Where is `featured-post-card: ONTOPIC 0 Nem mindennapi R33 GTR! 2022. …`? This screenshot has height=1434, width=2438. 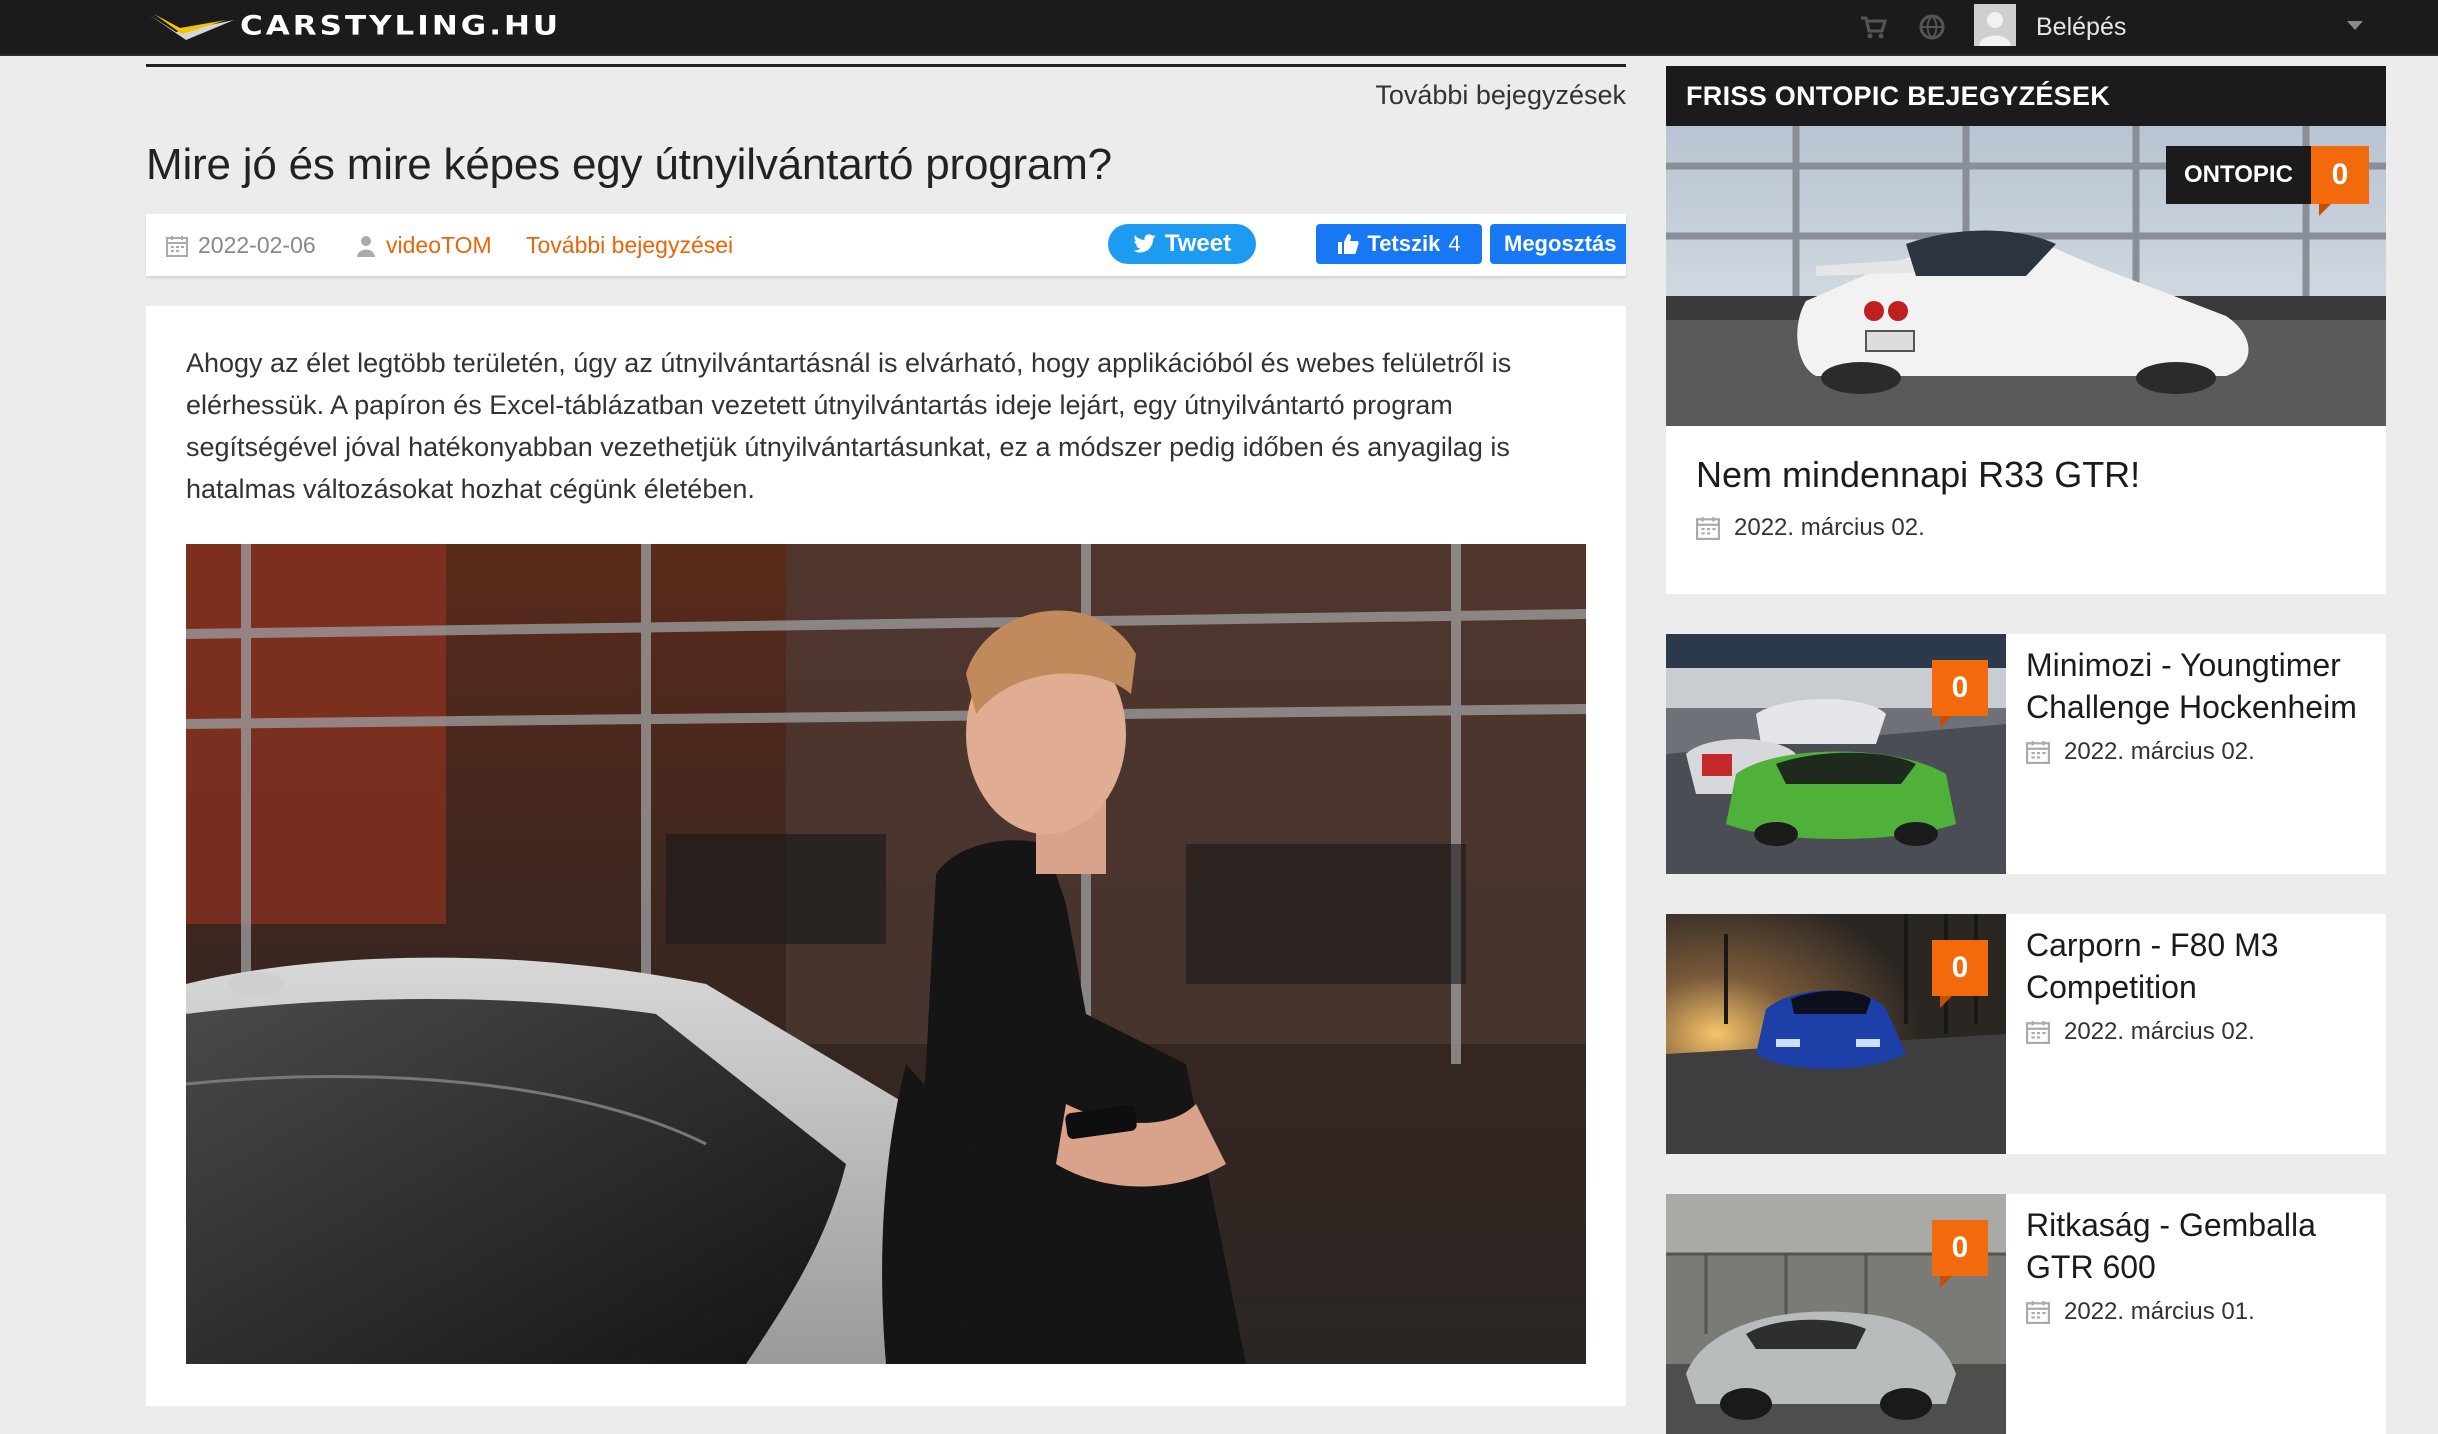
featured-post-card: ONTOPIC 0 Nem mindennapi R33 GTR! 2022. … is located at coordinates (2026, 360).